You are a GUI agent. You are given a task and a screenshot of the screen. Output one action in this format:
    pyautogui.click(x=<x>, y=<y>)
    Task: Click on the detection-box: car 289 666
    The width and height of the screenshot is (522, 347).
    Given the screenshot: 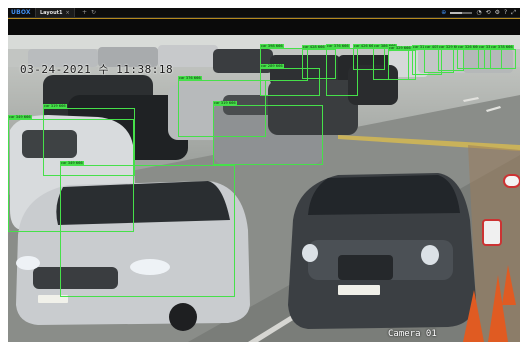 What is the action you would take?
    pyautogui.click(x=290, y=80)
    